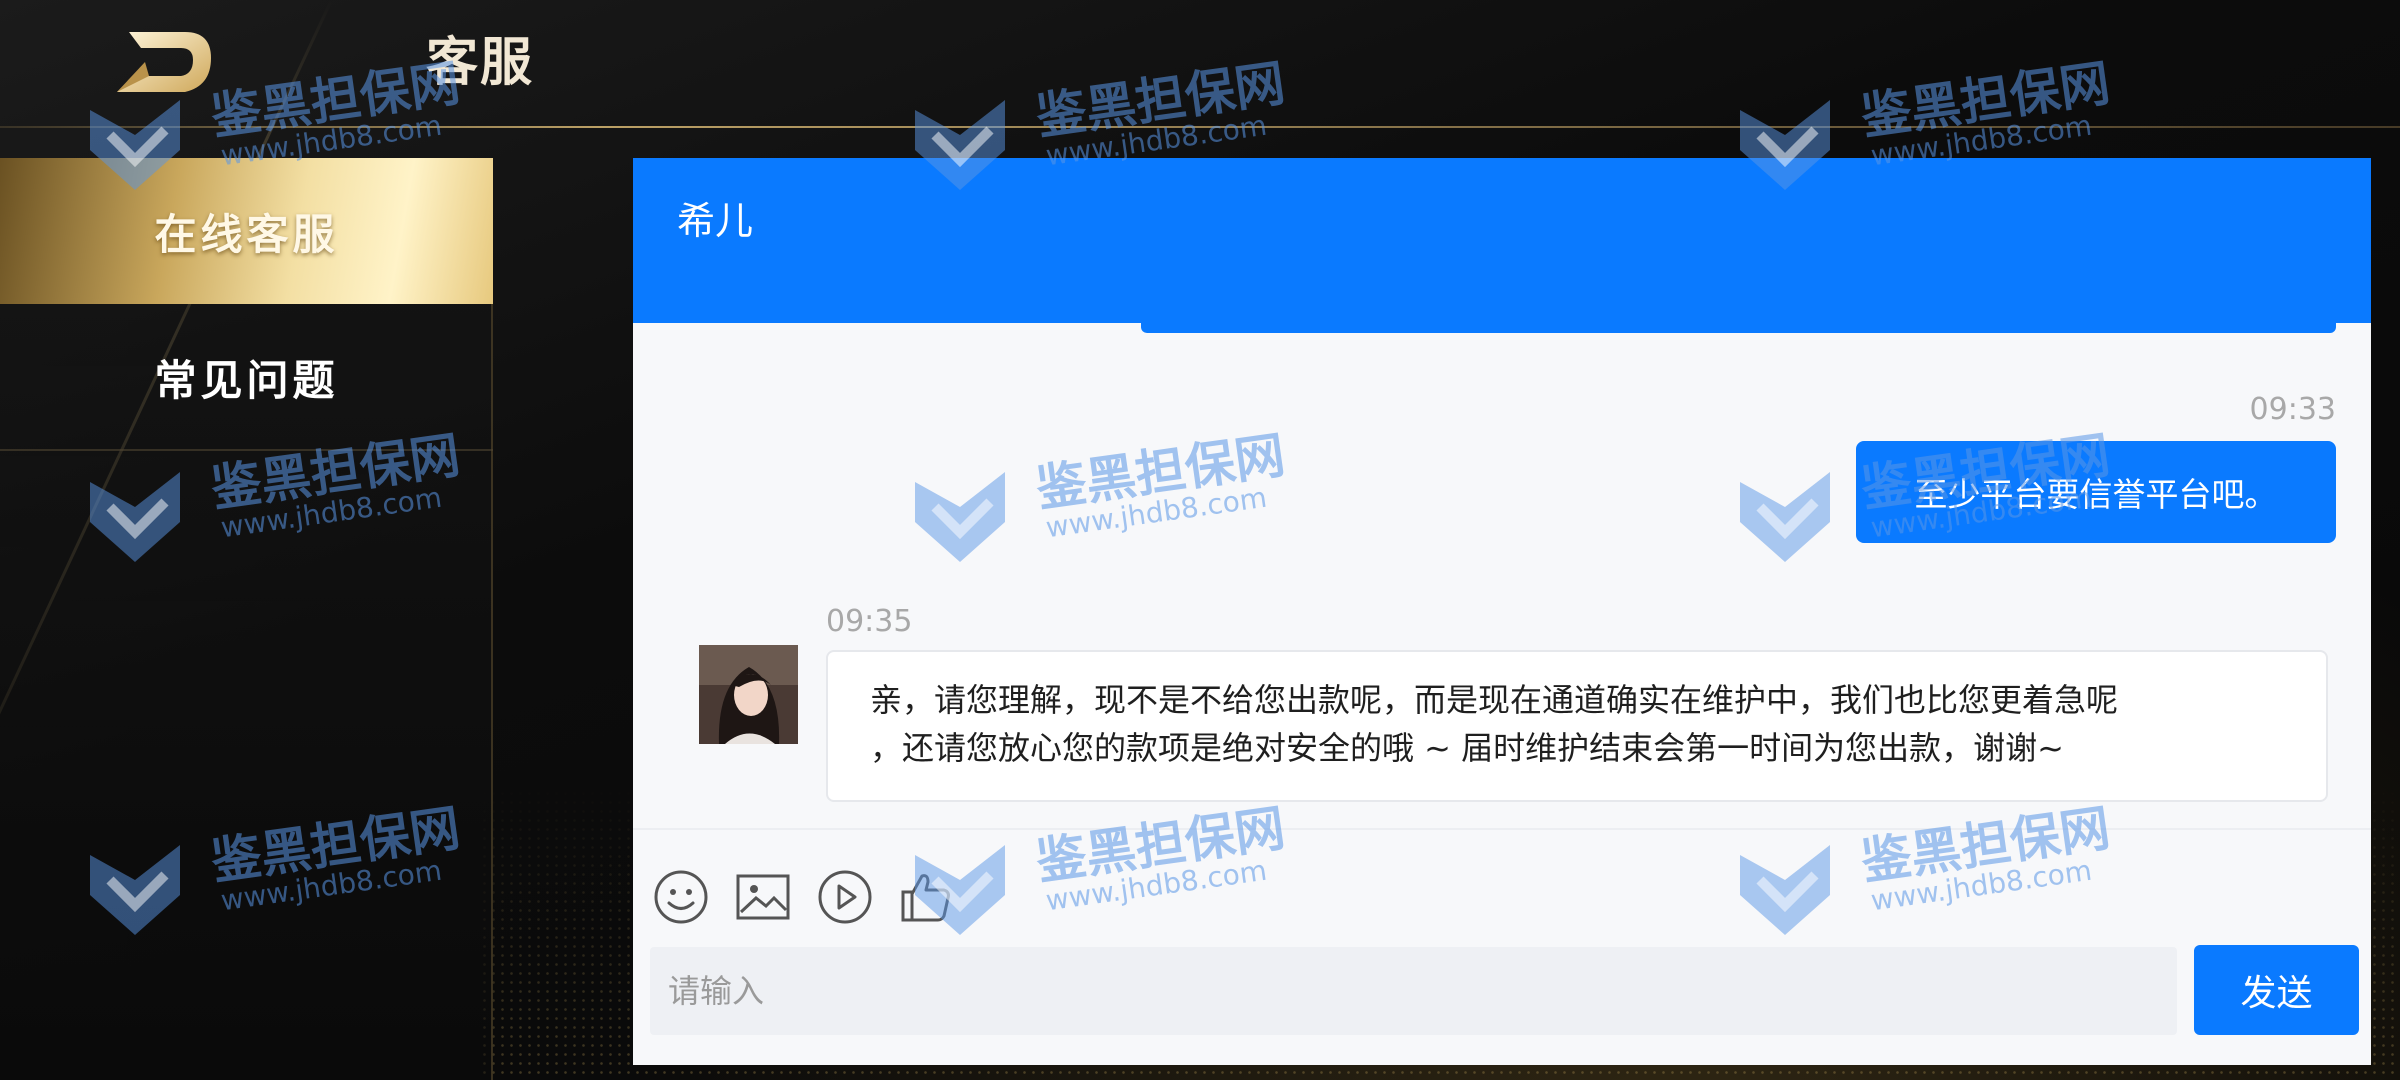  I want to click on back-logo-icon, so click(165, 62).